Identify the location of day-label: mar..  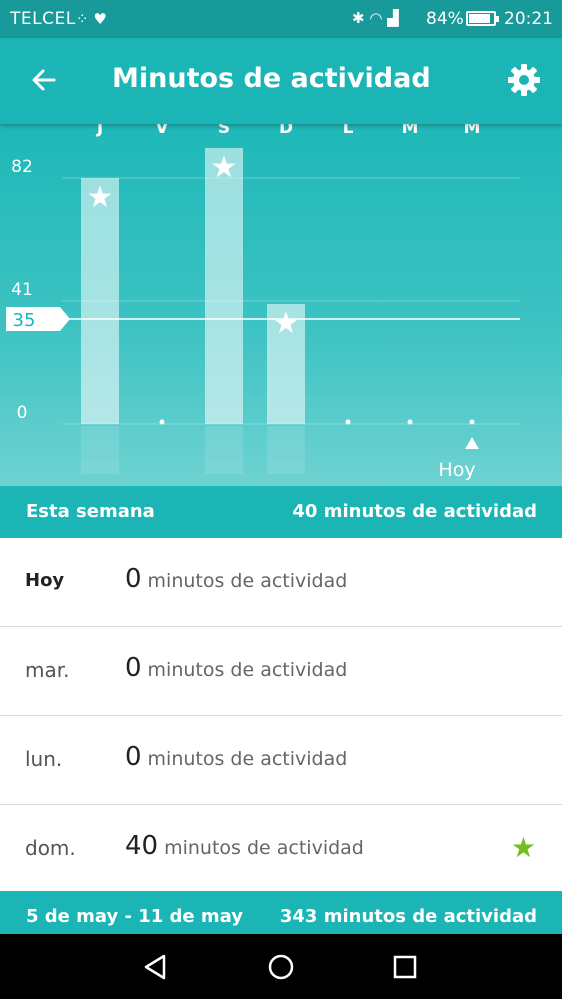
(47, 670).